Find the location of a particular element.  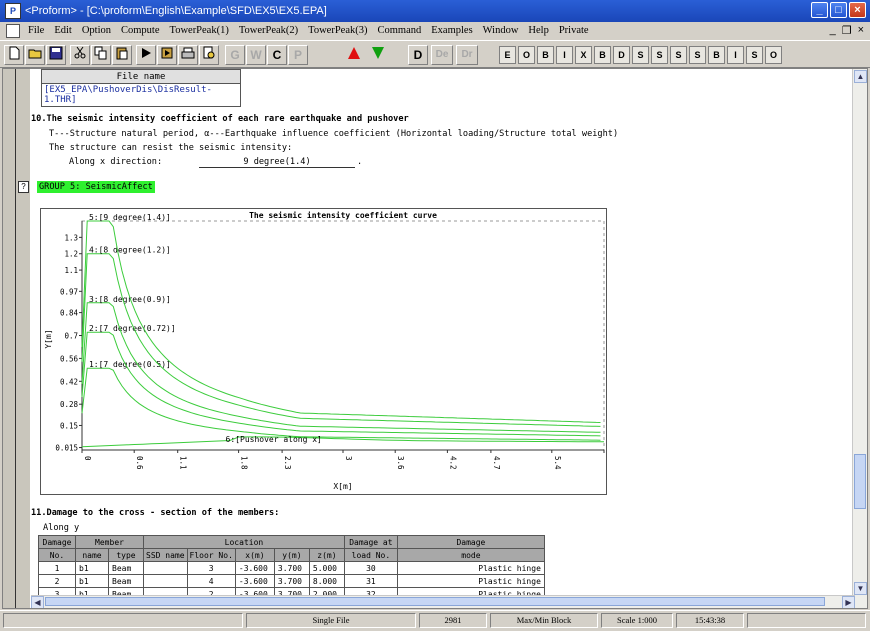

tool-option-icon: O is located at coordinates (773, 55).